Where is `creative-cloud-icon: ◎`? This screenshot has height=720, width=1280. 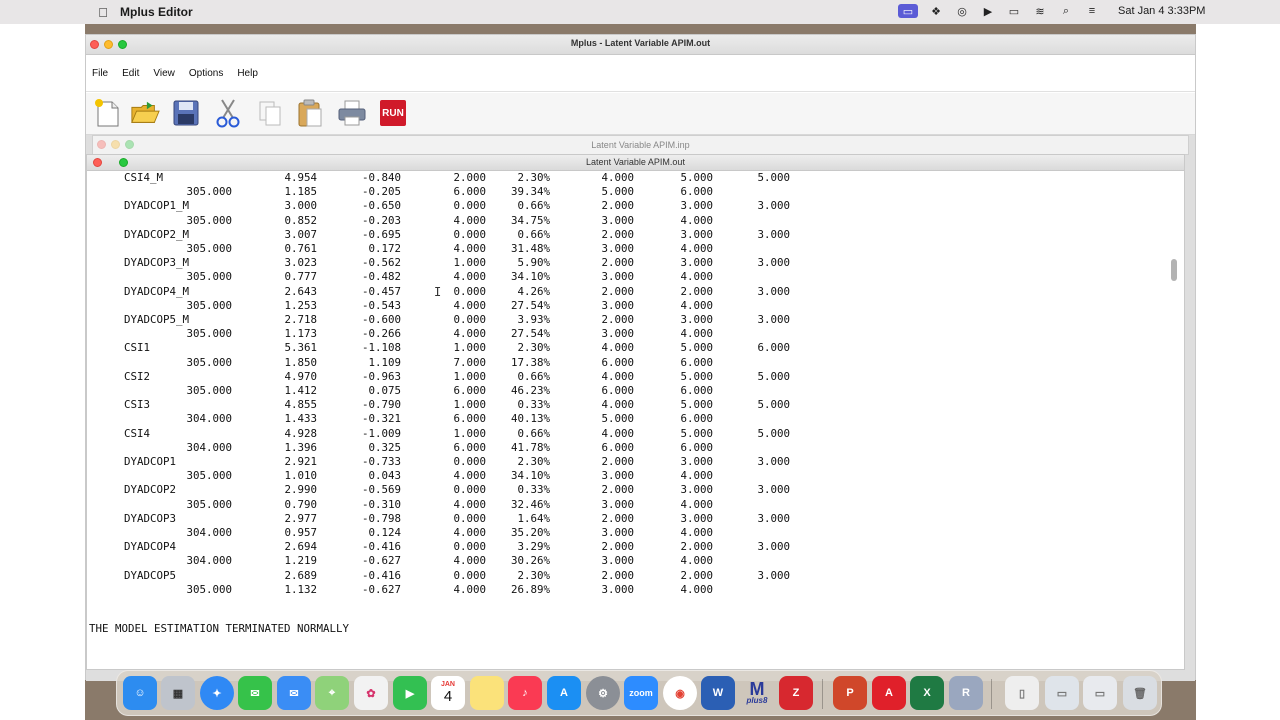 creative-cloud-icon: ◎ is located at coordinates (962, 11).